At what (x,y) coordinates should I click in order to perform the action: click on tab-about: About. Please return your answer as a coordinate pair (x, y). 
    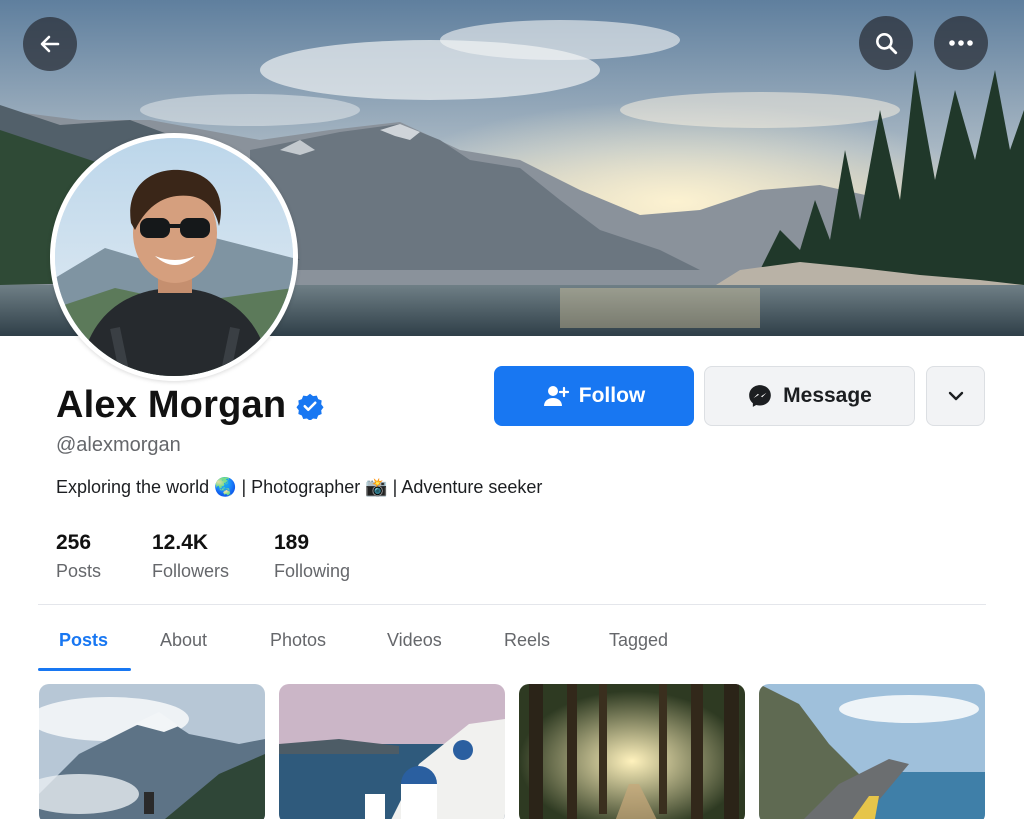
    Looking at the image, I should click on (183, 640).